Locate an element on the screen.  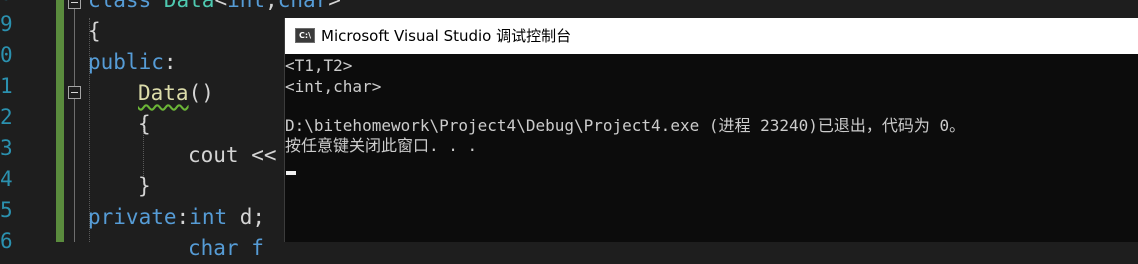
line-number: 5 is located at coordinates (6, 210).